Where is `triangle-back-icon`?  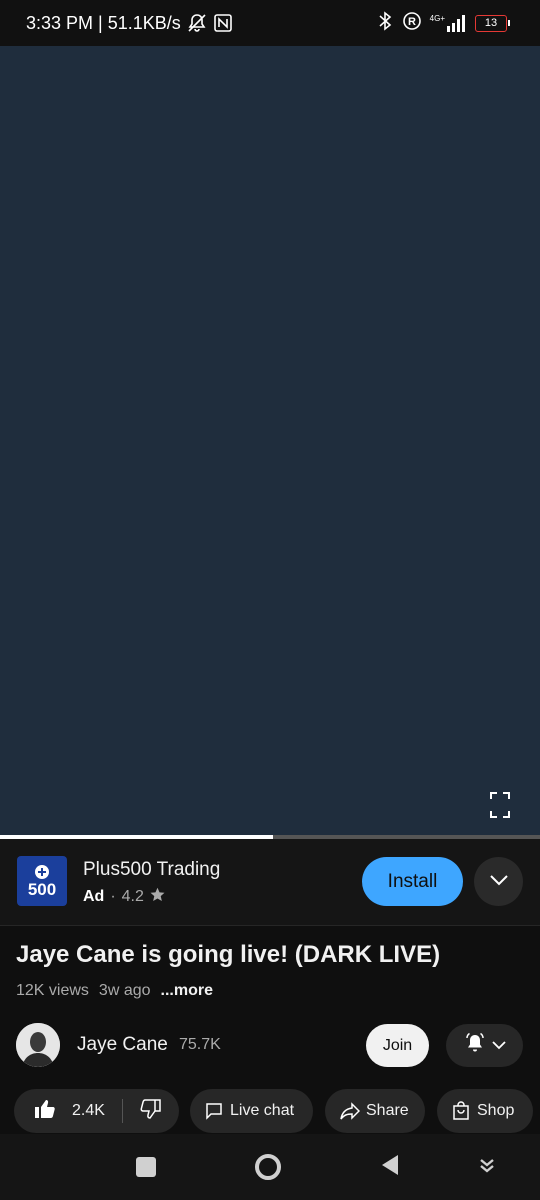 triangle-back-icon is located at coordinates (390, 1167).